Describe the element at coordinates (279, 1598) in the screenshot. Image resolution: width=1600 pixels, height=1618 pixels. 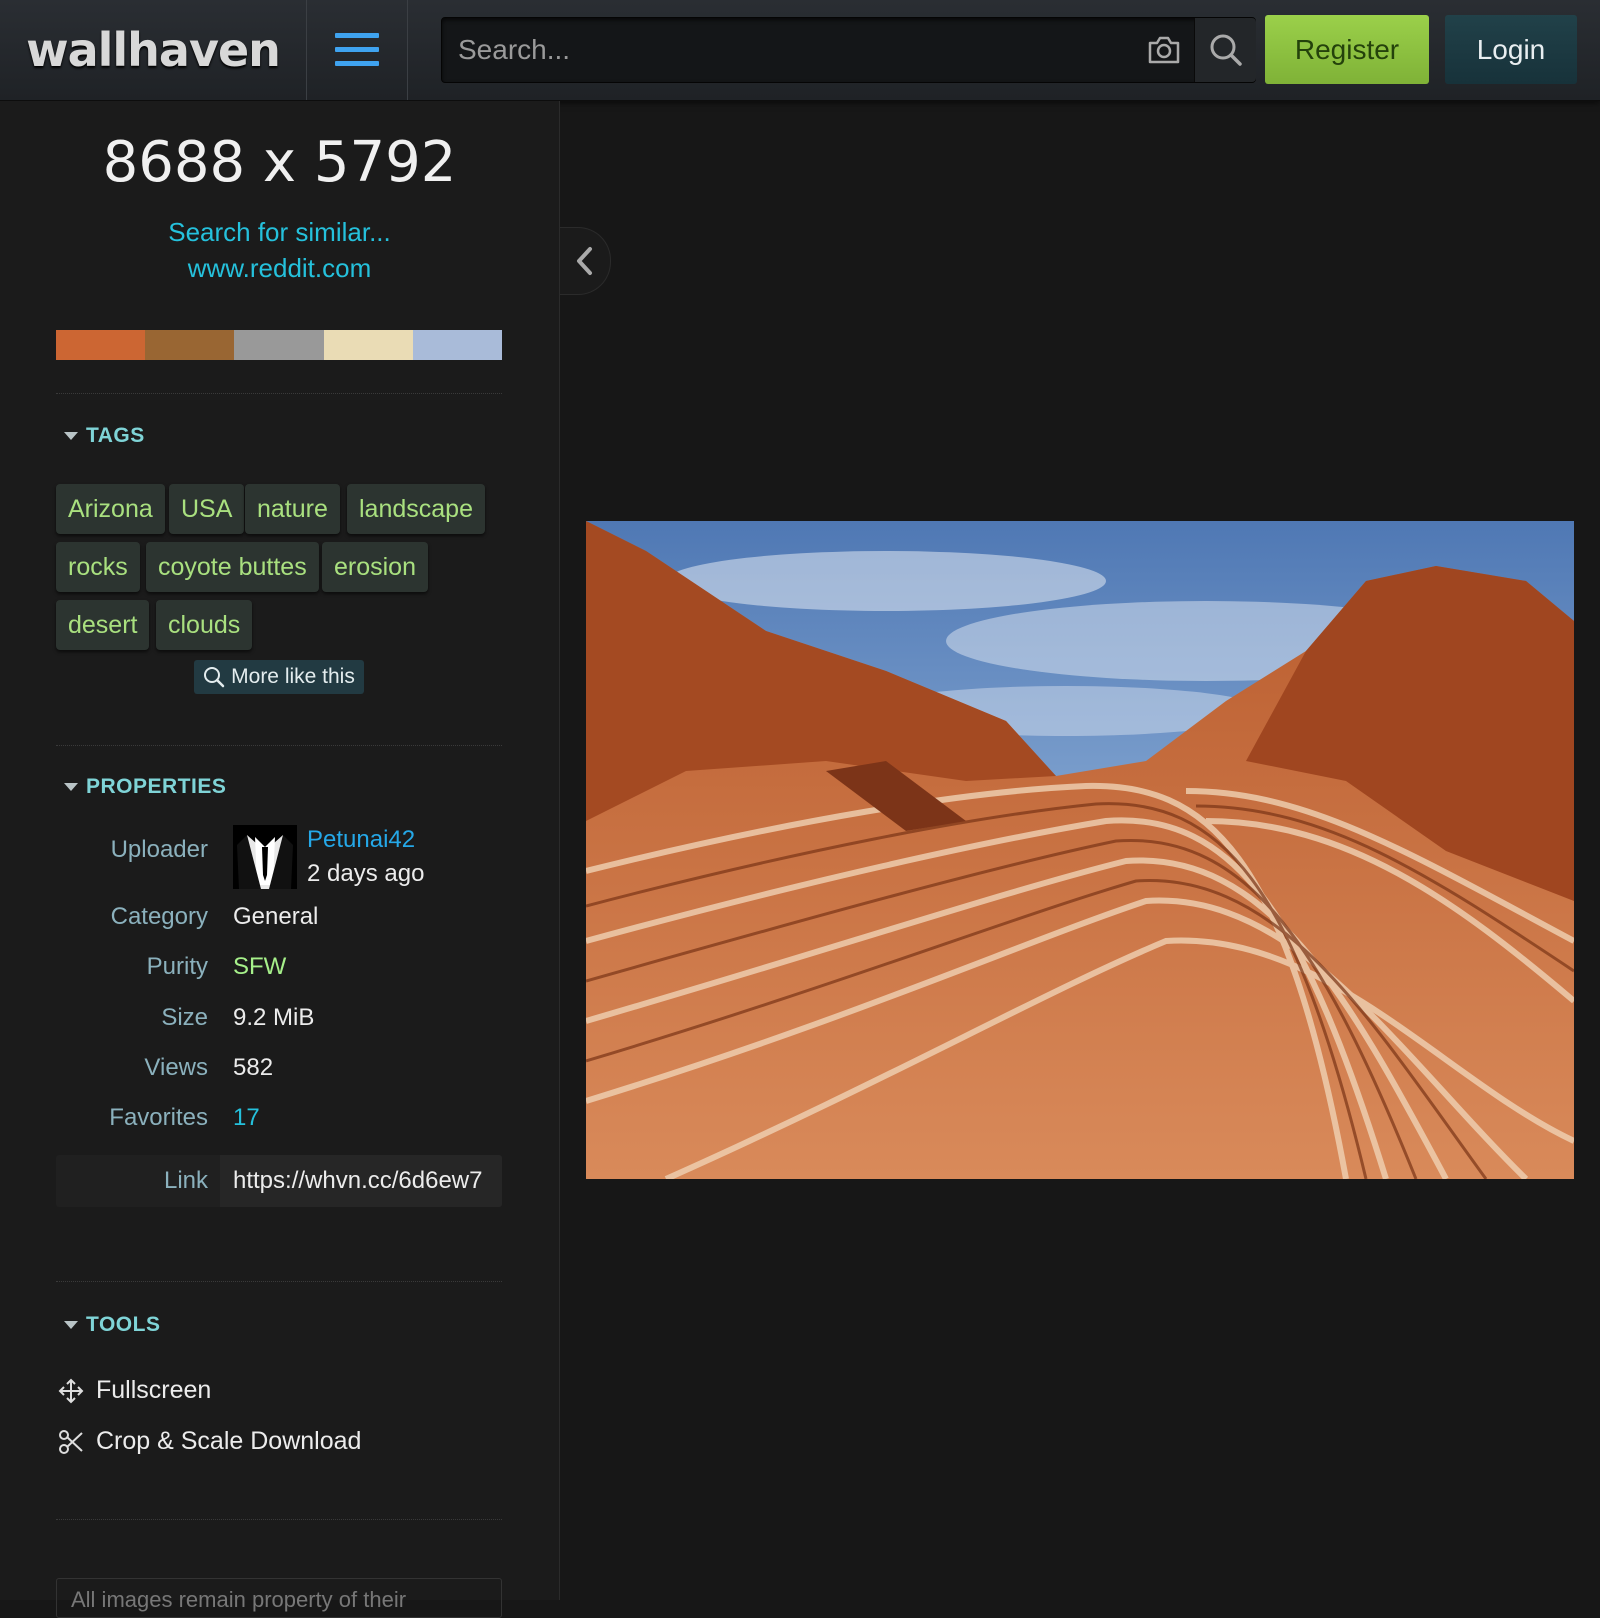
I see `copyright-notice: All images remain property of their` at that location.